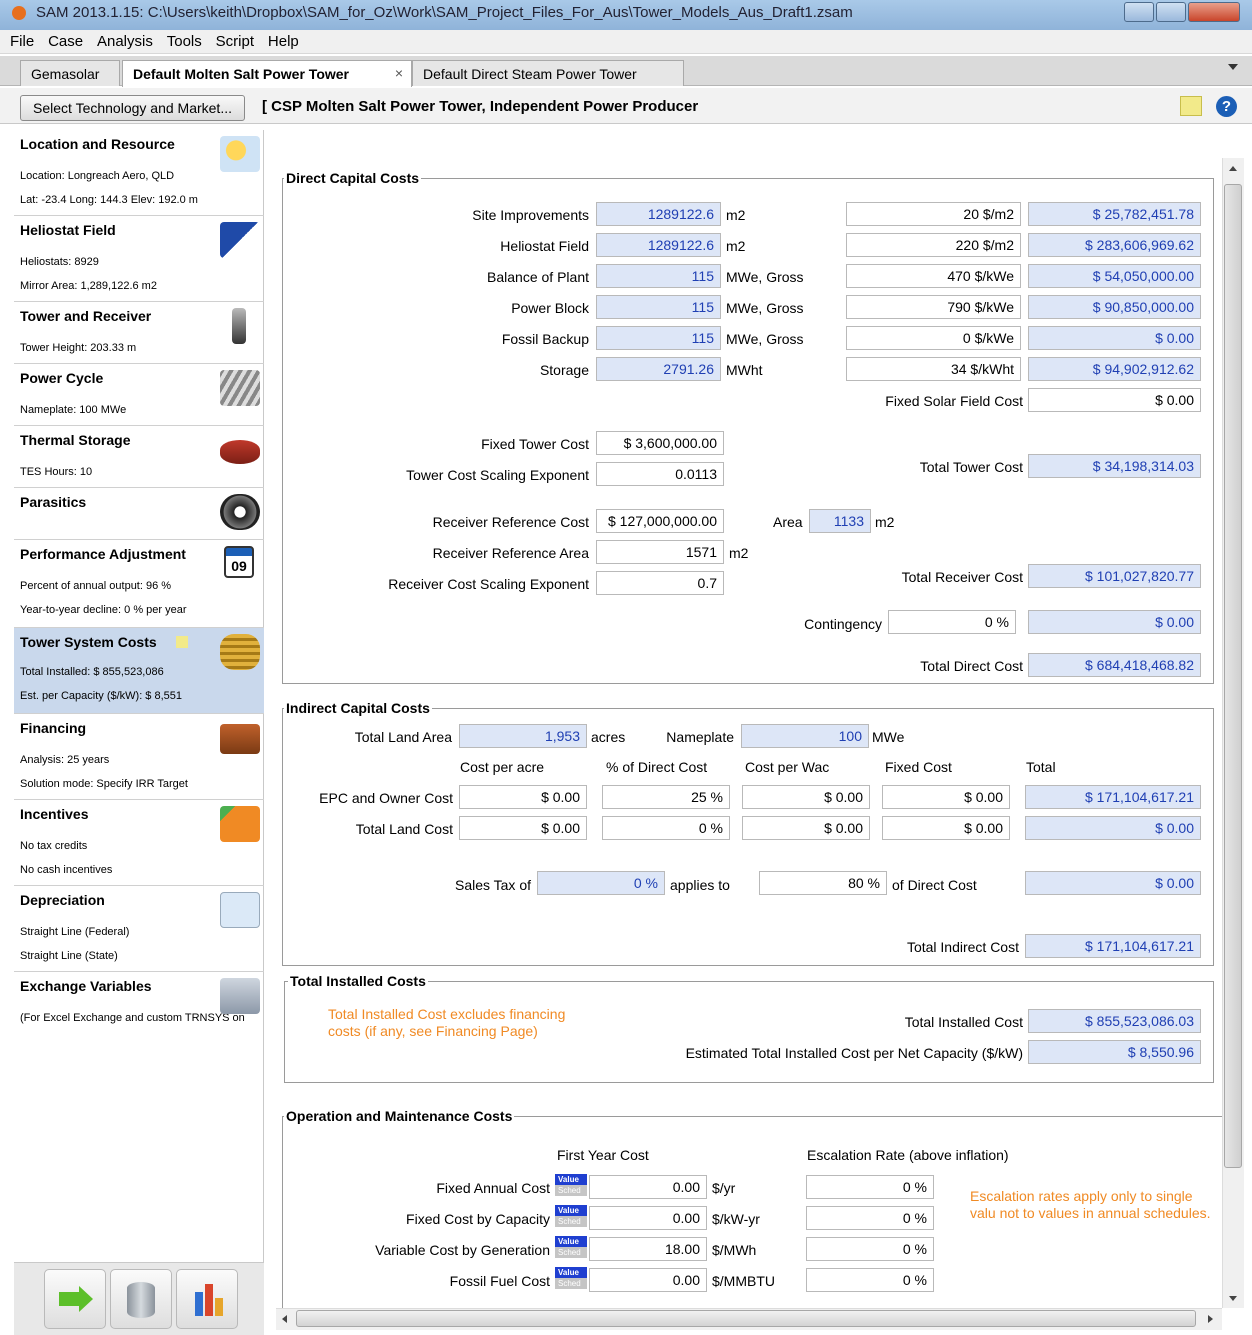  What do you see at coordinates (139, 457) in the screenshot?
I see `sidebar-item-thermal-storage: Thermal Storage TES Hours: 10` at bounding box center [139, 457].